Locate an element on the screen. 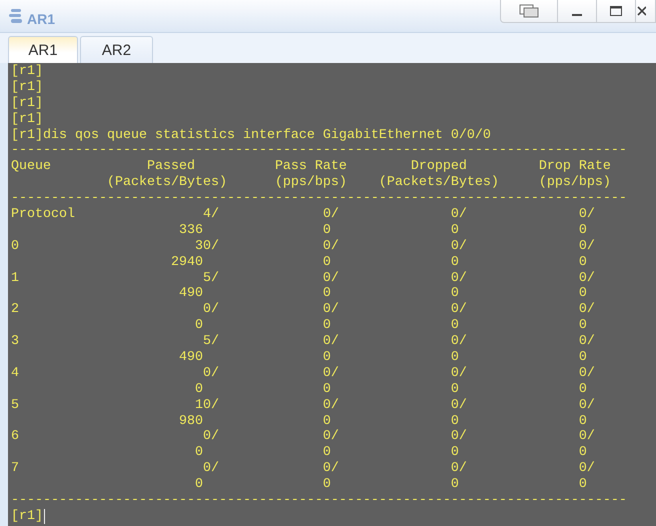  table-cell: Protocol is located at coordinates (43, 215).